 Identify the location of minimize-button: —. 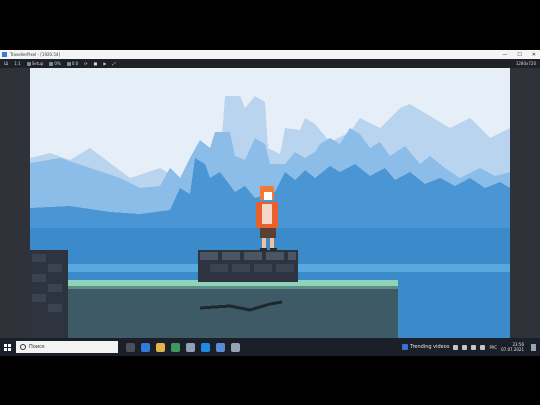
(504, 55).